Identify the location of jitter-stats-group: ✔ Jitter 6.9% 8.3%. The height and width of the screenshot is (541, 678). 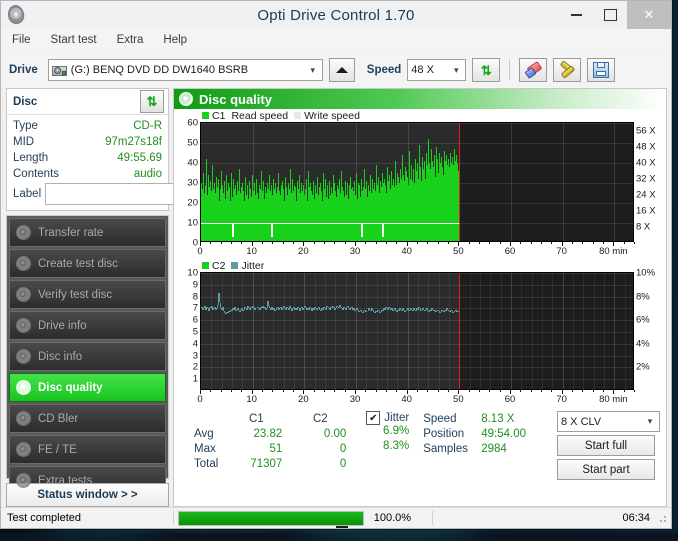
(380, 433).